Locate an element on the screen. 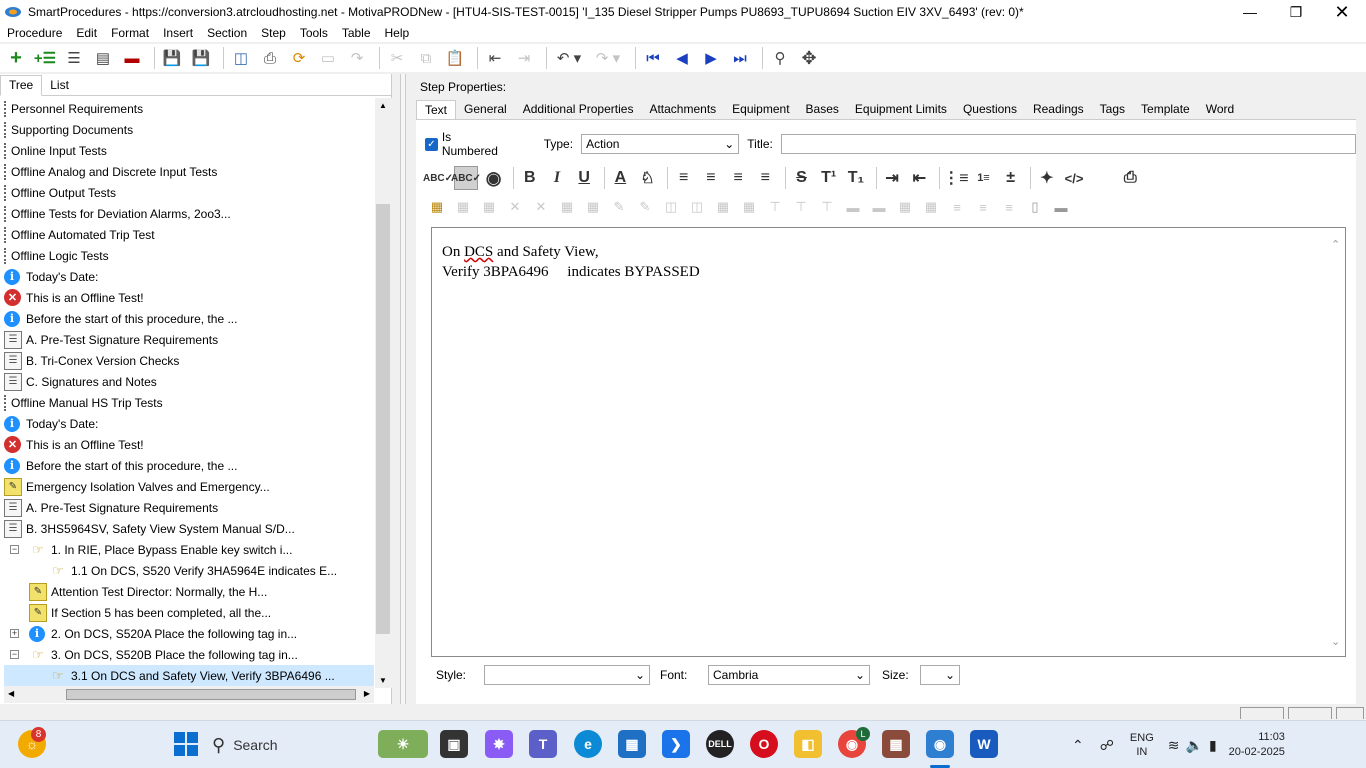 This screenshot has height=768, width=1366. language-indicator: ENG IN is located at coordinates (1142, 745).